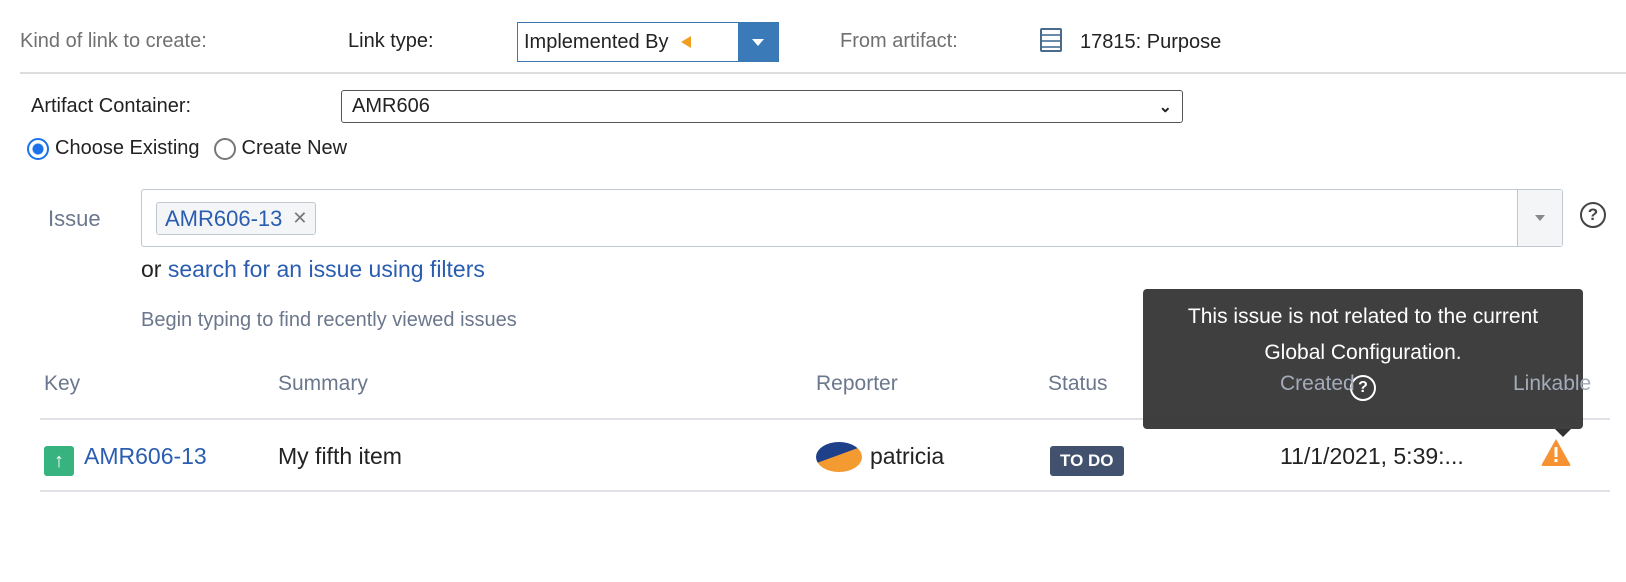  What do you see at coordinates (907, 456) in the screenshot?
I see `row-reporter: patricia` at bounding box center [907, 456].